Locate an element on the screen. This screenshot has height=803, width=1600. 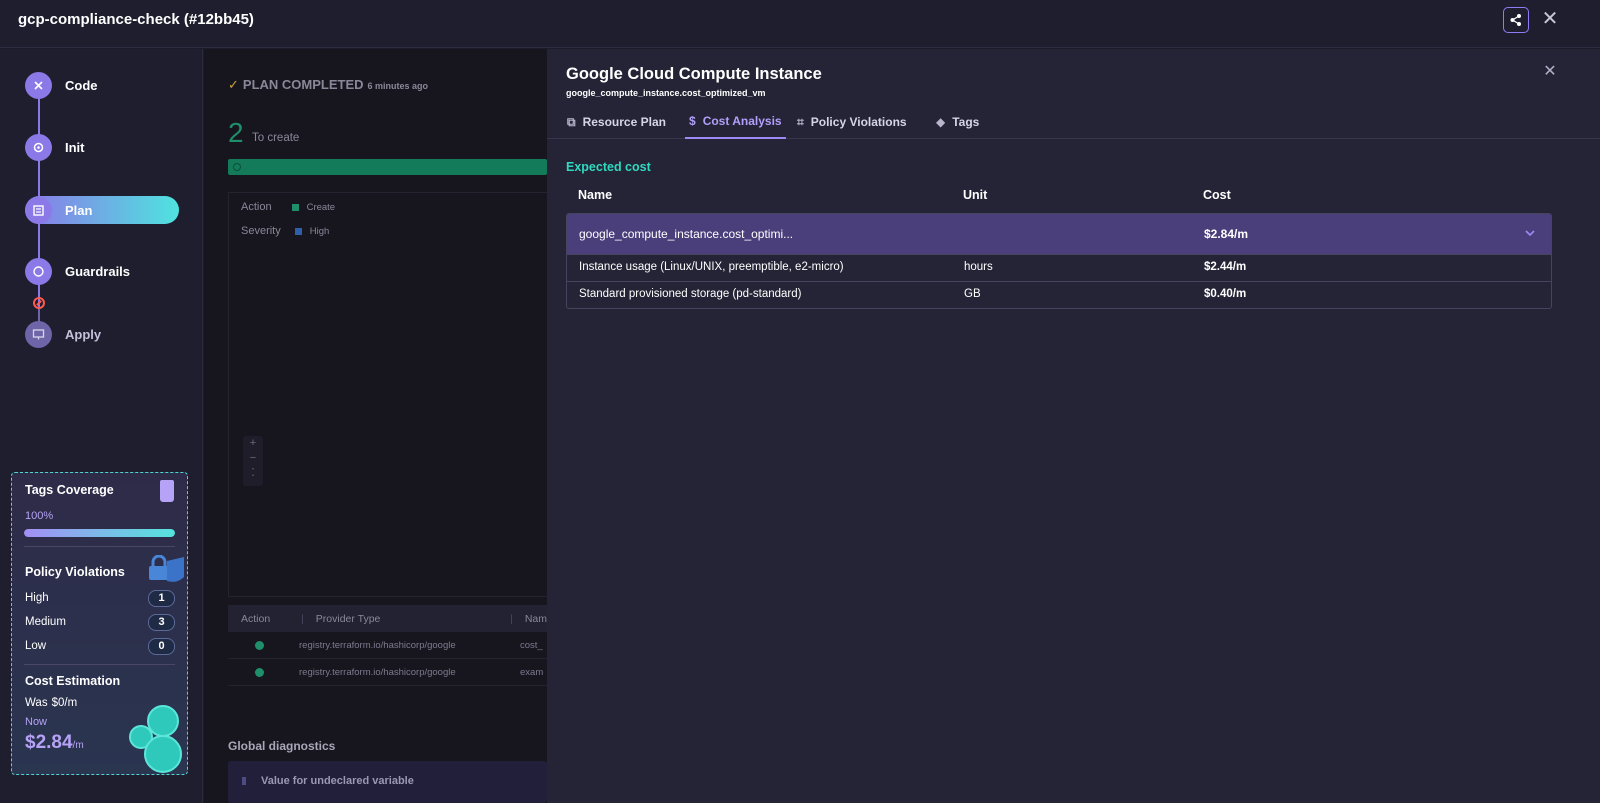
expected-cost-title: Expected cost is located at coordinates (608, 167).